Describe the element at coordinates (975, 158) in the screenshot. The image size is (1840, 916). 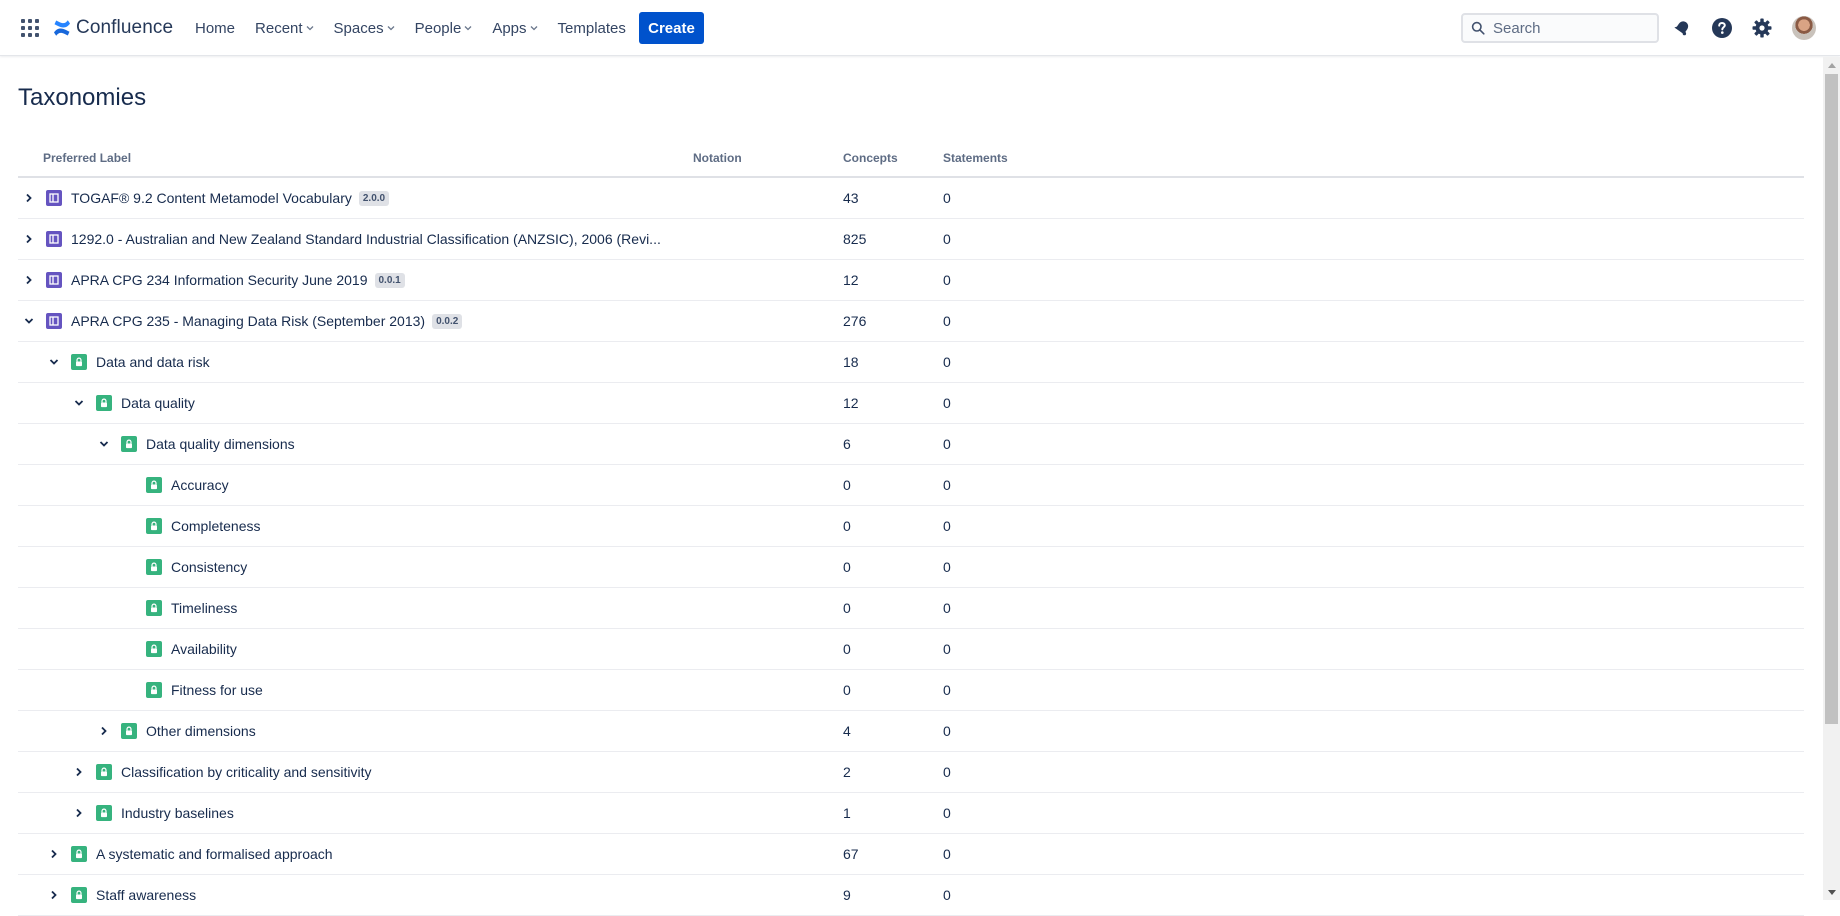
I see `column-header-statements: Statements` at that location.